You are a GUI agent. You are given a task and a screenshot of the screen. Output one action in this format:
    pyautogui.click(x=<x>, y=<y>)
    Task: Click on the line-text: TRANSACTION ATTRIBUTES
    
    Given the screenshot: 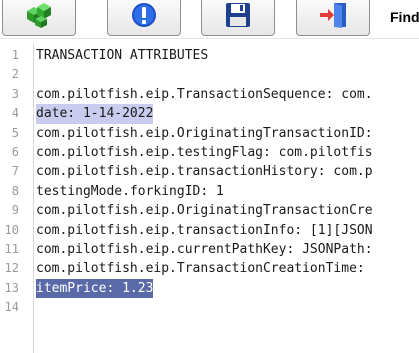 What is the action you would take?
    pyautogui.click(x=122, y=55)
    